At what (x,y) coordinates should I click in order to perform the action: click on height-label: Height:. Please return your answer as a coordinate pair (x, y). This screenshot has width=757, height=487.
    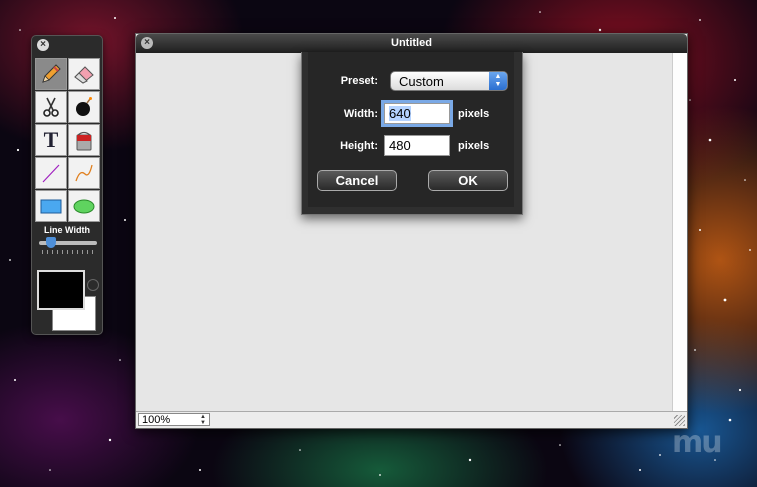
    Looking at the image, I should click on (359, 146).